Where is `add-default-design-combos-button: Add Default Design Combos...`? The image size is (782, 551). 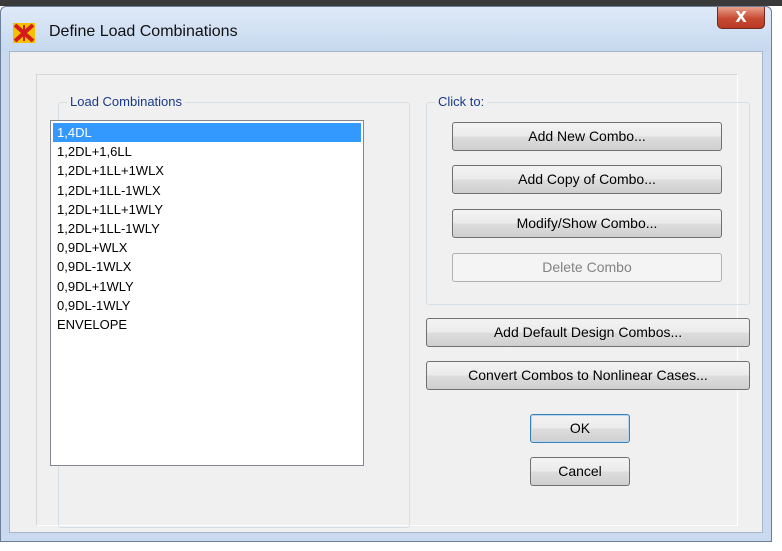 add-default-design-combos-button: Add Default Design Combos... is located at coordinates (588, 332).